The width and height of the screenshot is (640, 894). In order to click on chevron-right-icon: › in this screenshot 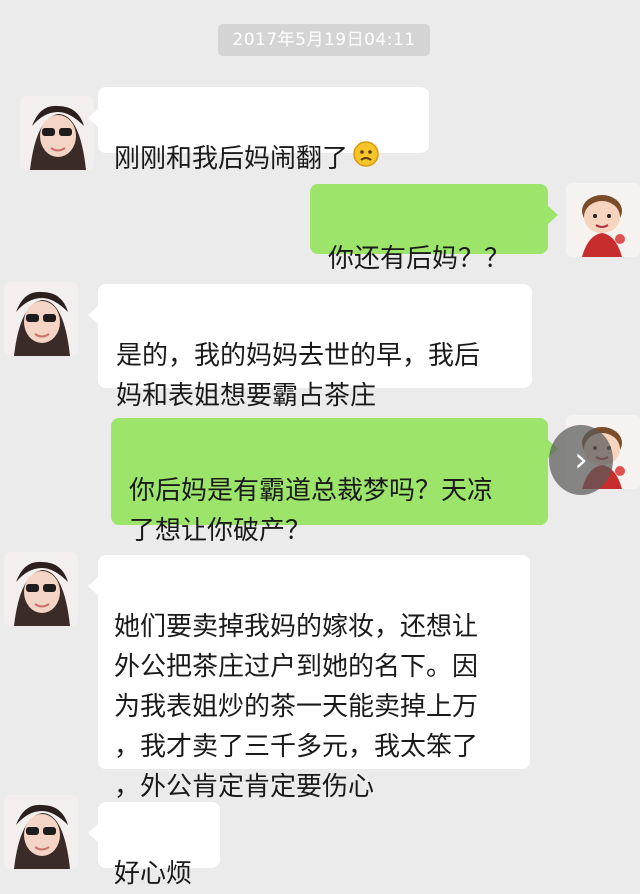, I will do `click(581, 460)`.